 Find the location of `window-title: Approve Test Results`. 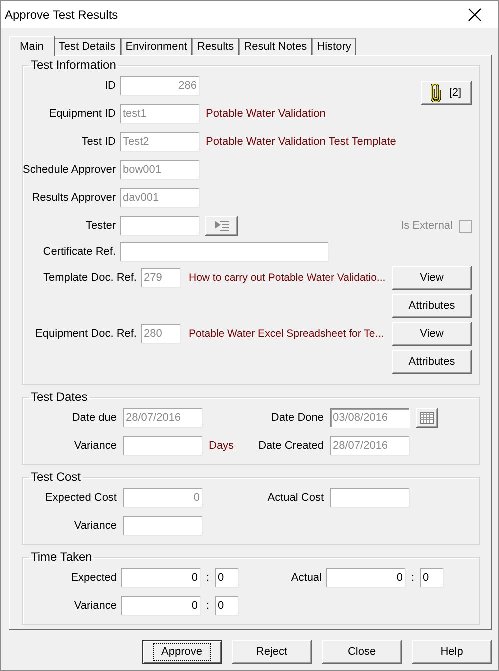

window-title: Approve Test Results is located at coordinates (61, 15).